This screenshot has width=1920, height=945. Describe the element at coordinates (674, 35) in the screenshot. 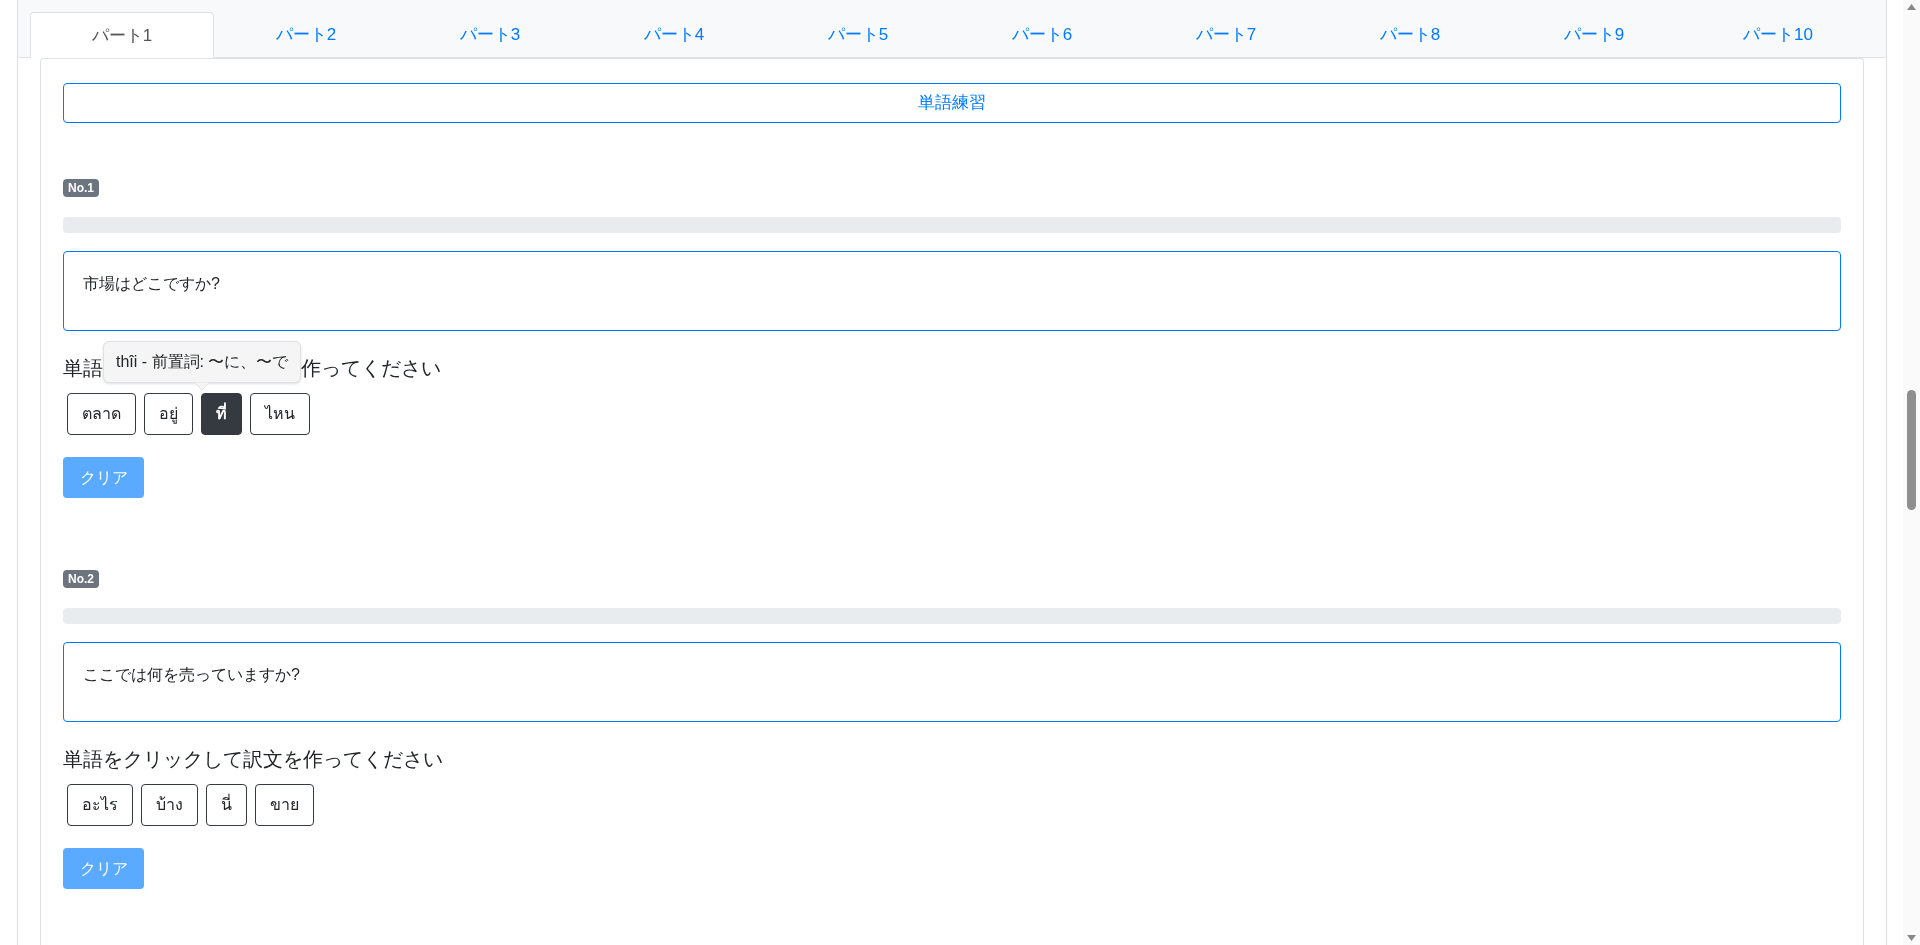

I see `part-tab: パート4` at that location.